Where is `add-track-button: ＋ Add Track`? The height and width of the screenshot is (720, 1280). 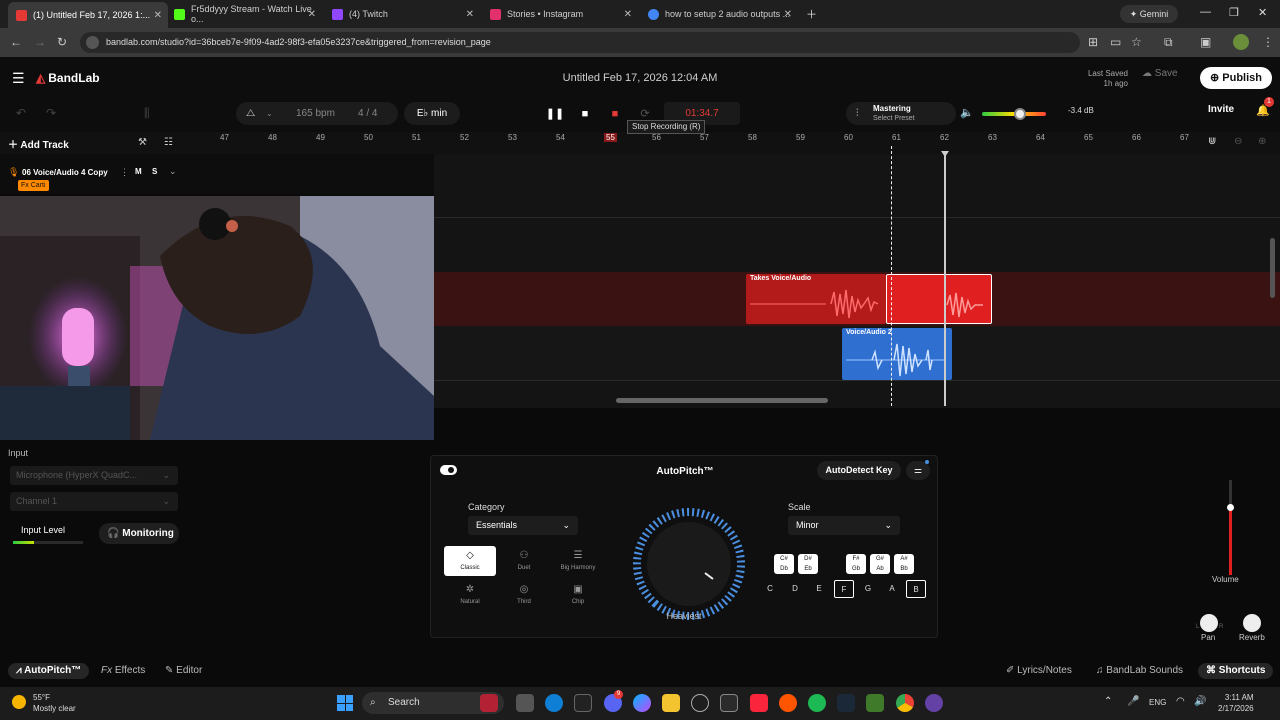 add-track-button: ＋ Add Track is located at coordinates (38, 143).